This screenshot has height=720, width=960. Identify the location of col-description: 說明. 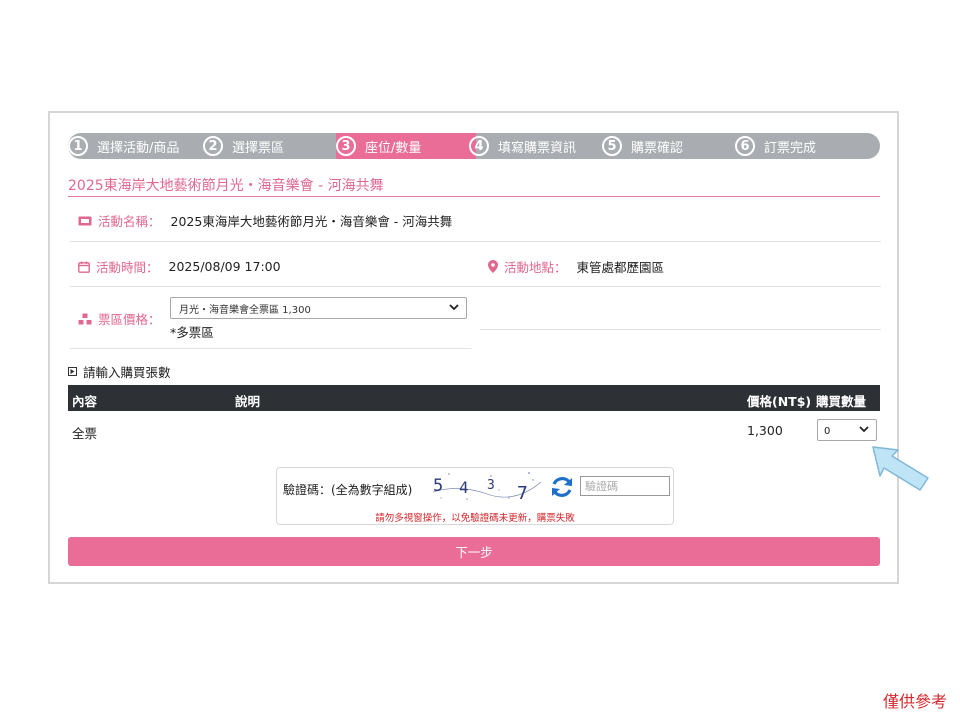
(248, 401).